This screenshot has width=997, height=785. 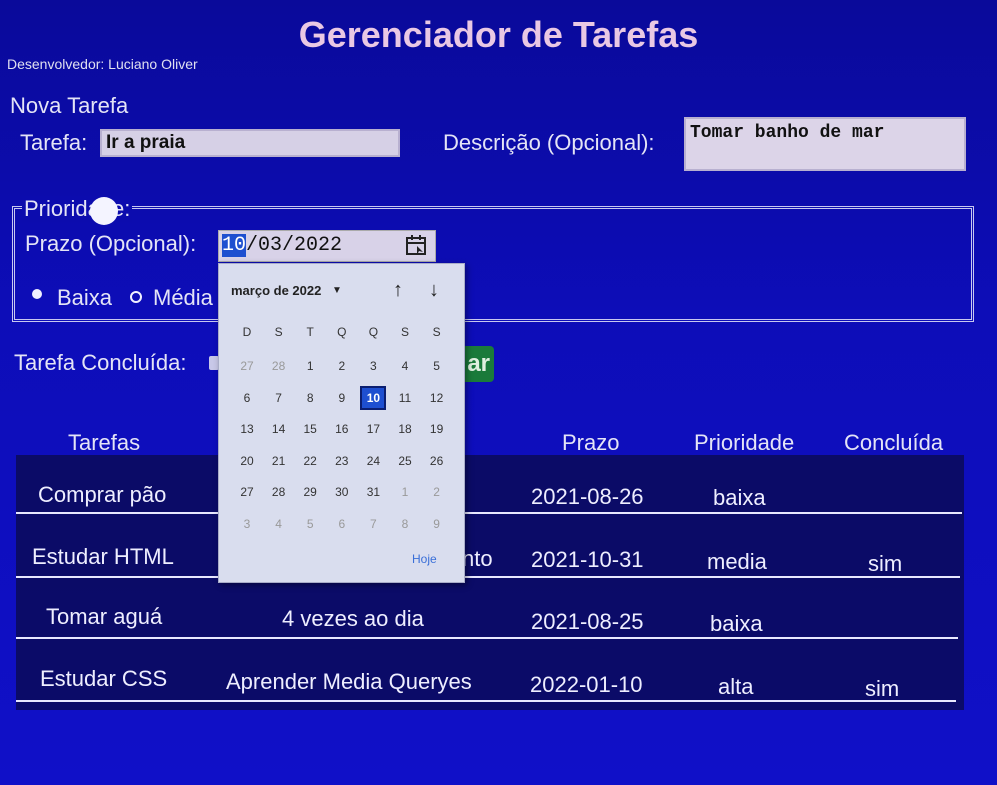 I want to click on calendar-day: 24, so click(x=373, y=461).